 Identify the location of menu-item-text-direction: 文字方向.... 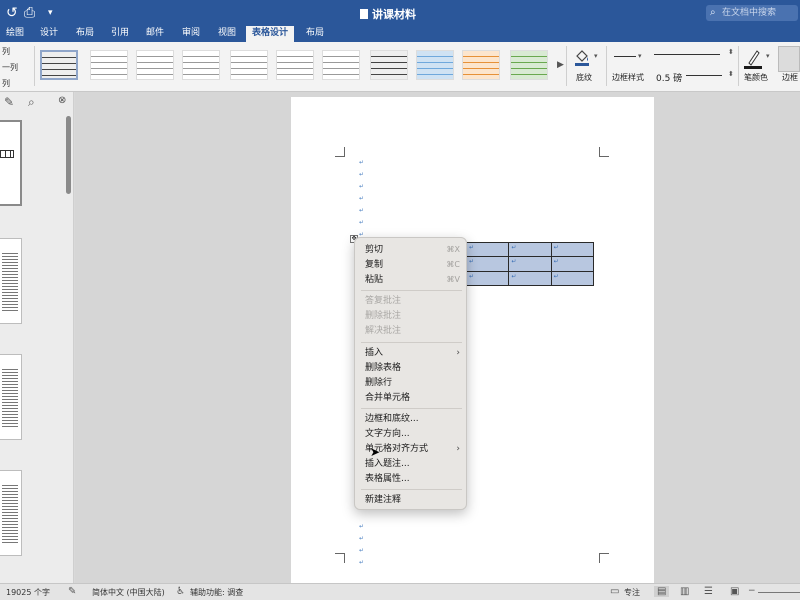
(411, 434).